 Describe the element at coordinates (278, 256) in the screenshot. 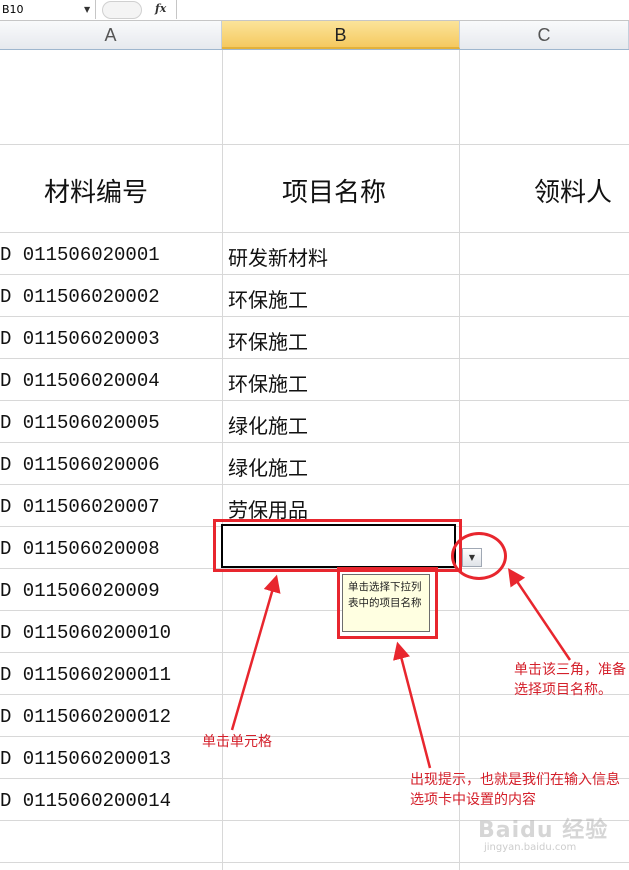

I see `project-cell: 研发新材料` at that location.